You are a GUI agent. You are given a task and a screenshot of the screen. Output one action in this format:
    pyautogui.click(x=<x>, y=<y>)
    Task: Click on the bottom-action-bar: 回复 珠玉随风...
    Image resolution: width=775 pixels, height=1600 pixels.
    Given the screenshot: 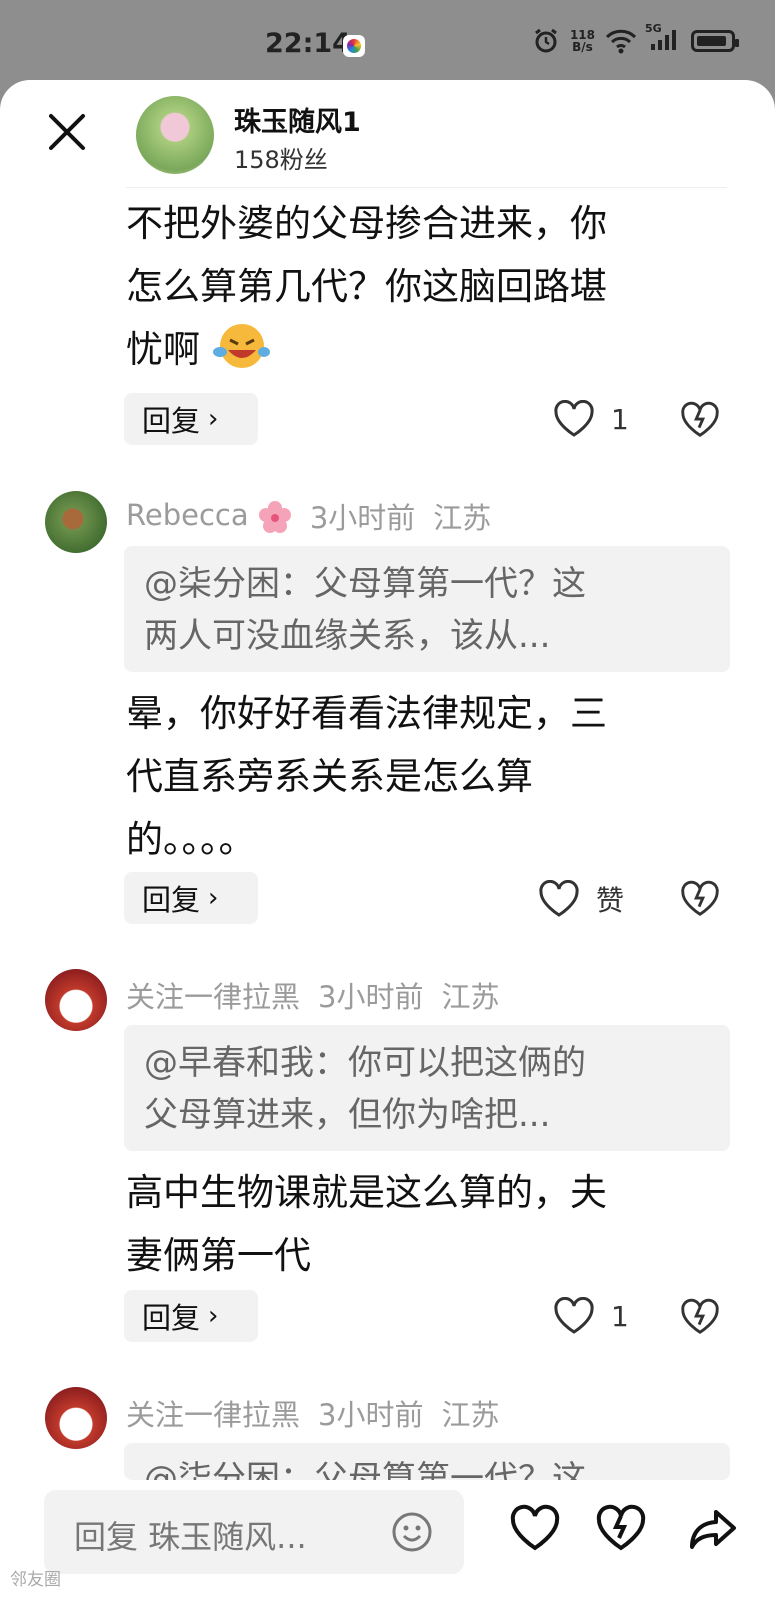 What is the action you would take?
    pyautogui.click(x=387, y=1540)
    